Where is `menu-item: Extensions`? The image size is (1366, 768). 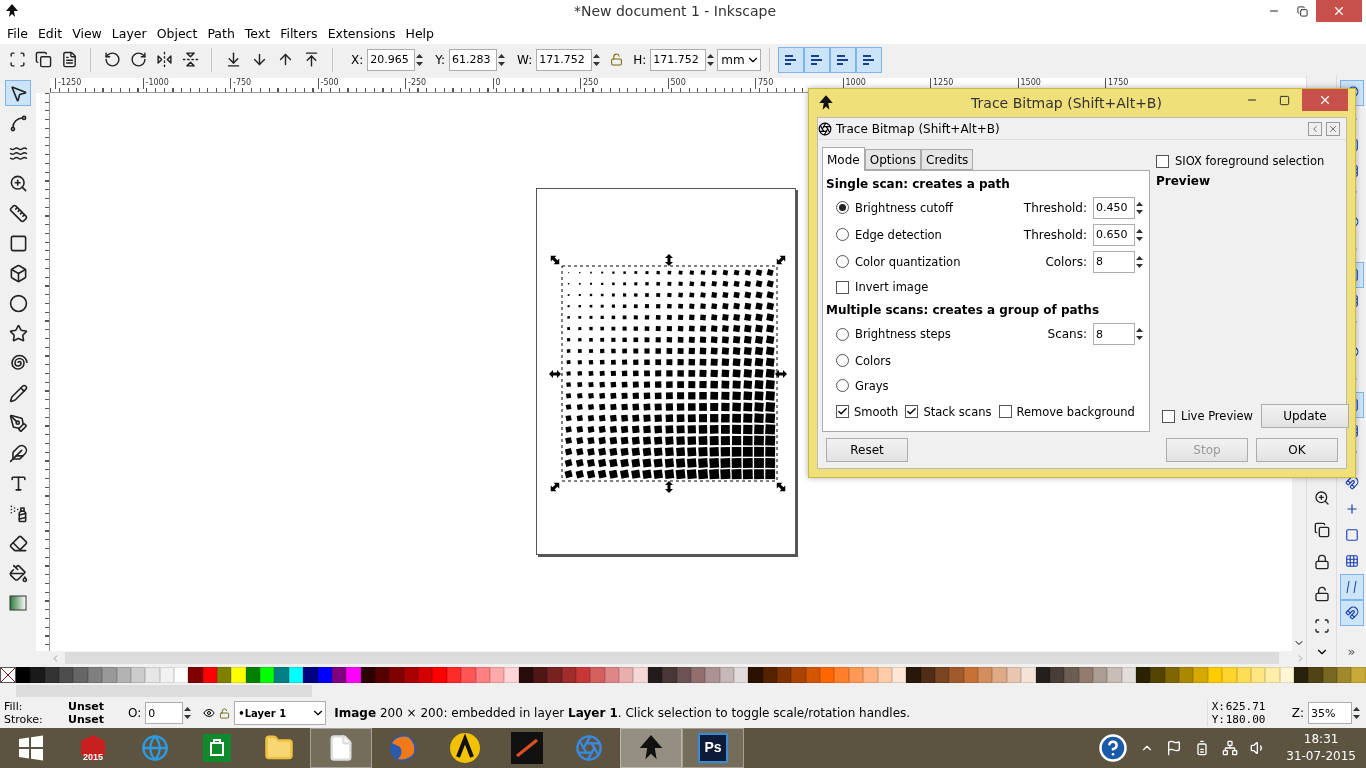
menu-item: Extensions is located at coordinates (361, 33).